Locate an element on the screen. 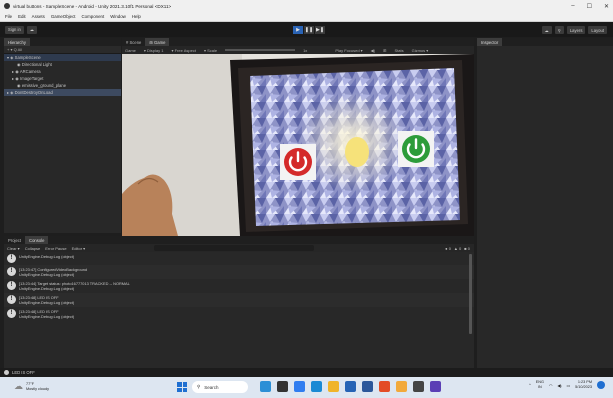 The height and width of the screenshot is (398, 613). menu-file: File is located at coordinates (8, 16).